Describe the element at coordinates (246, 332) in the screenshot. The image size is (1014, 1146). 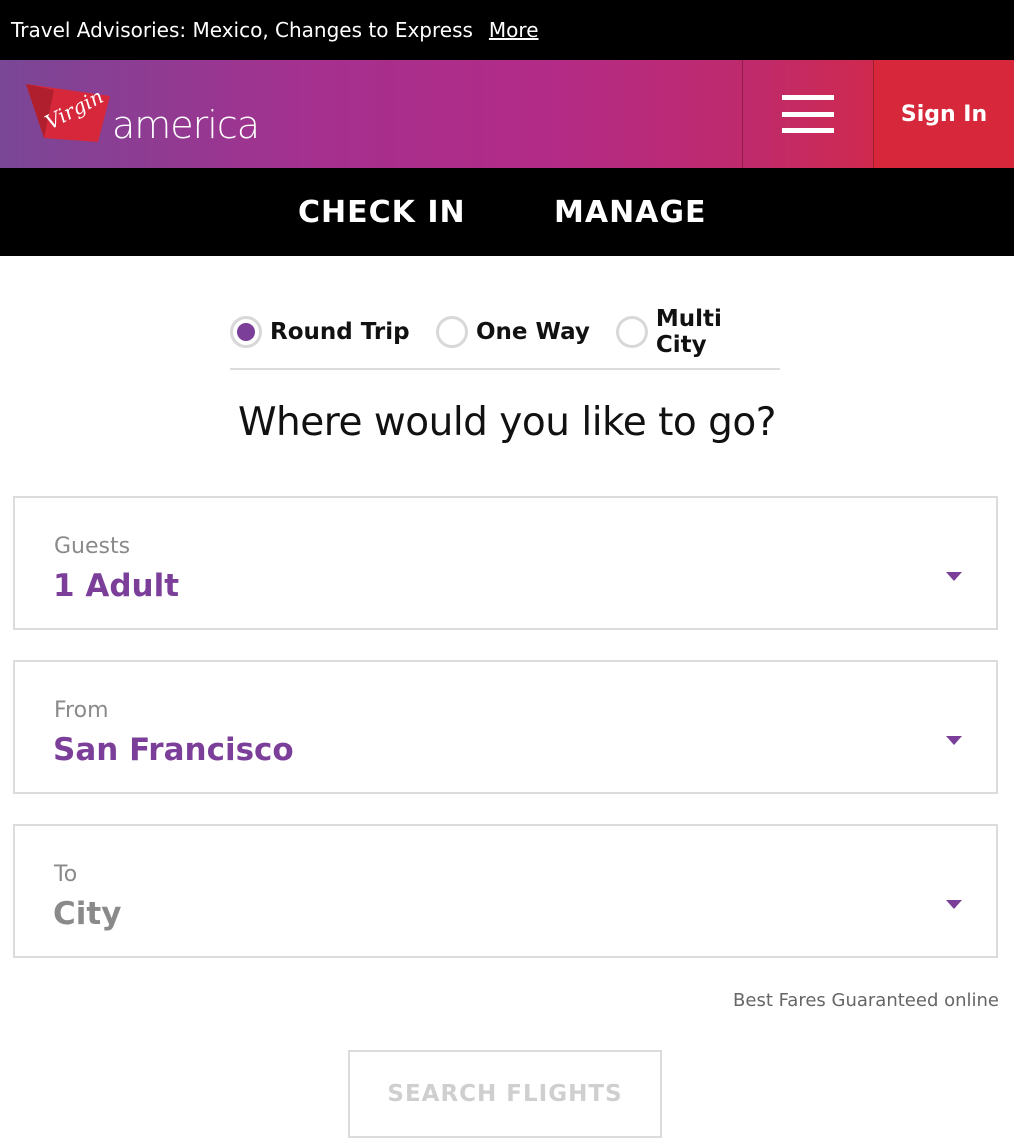
I see `radio-selected-icon` at that location.